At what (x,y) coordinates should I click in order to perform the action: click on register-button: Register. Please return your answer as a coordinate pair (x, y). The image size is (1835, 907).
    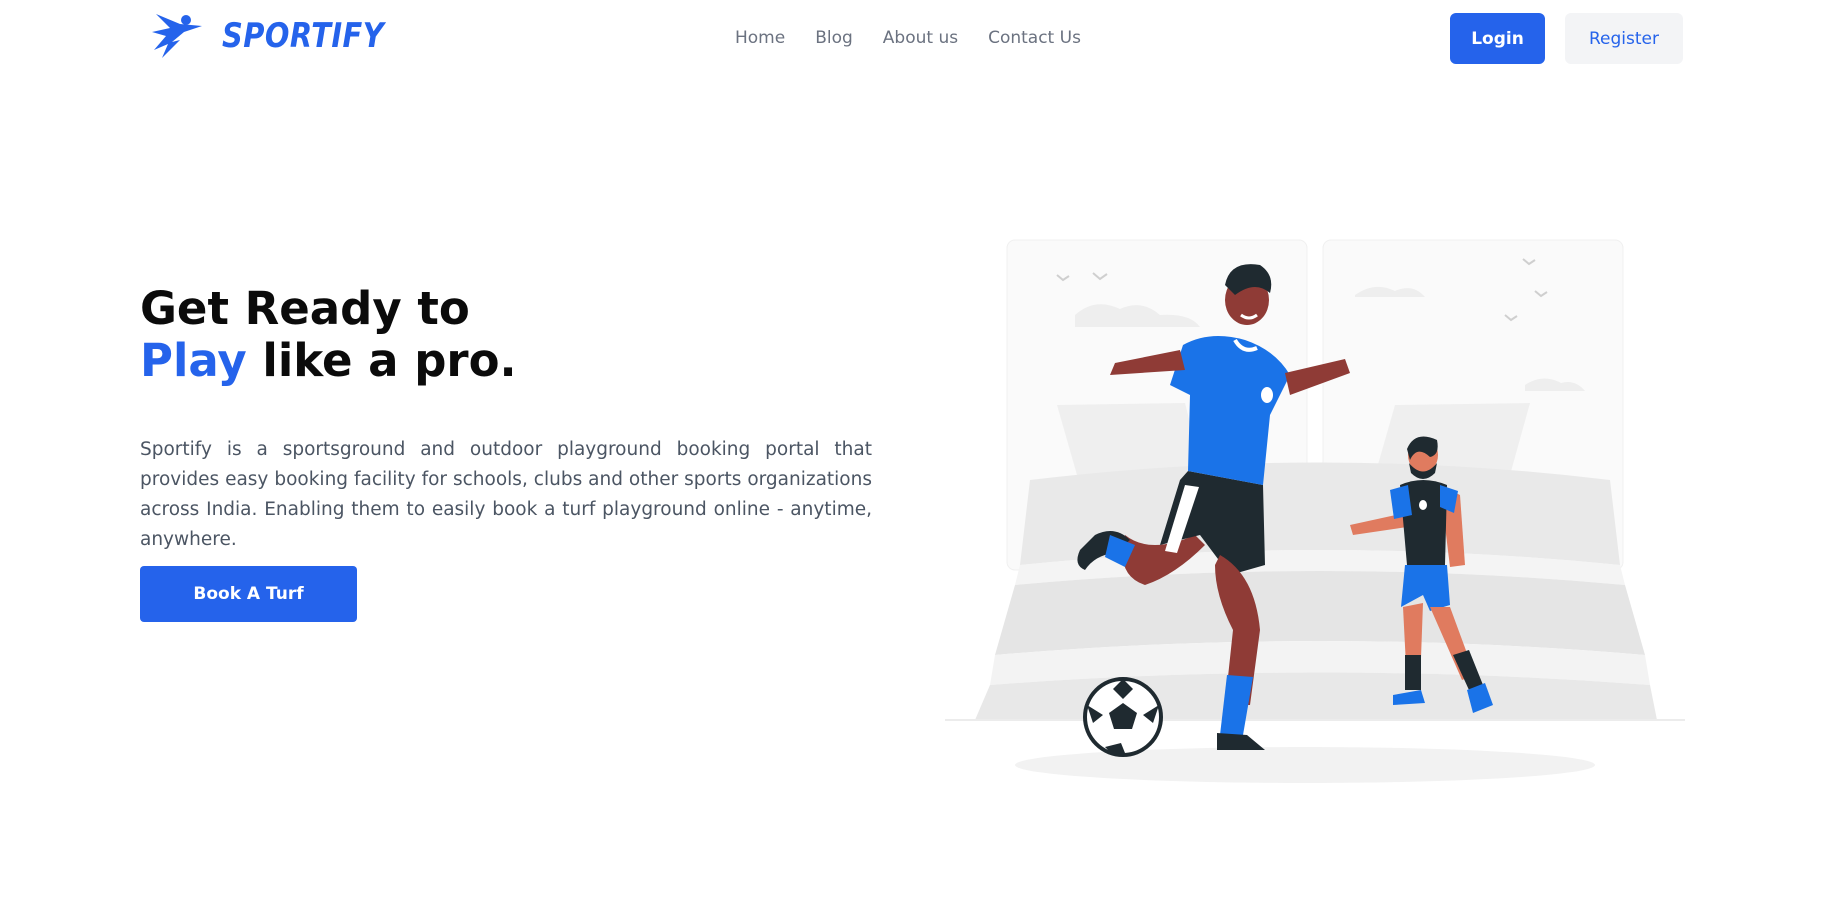
    Looking at the image, I should click on (1624, 38).